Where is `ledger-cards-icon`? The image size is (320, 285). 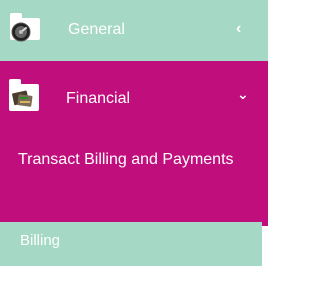
ledger-cards-icon is located at coordinates (22, 98).